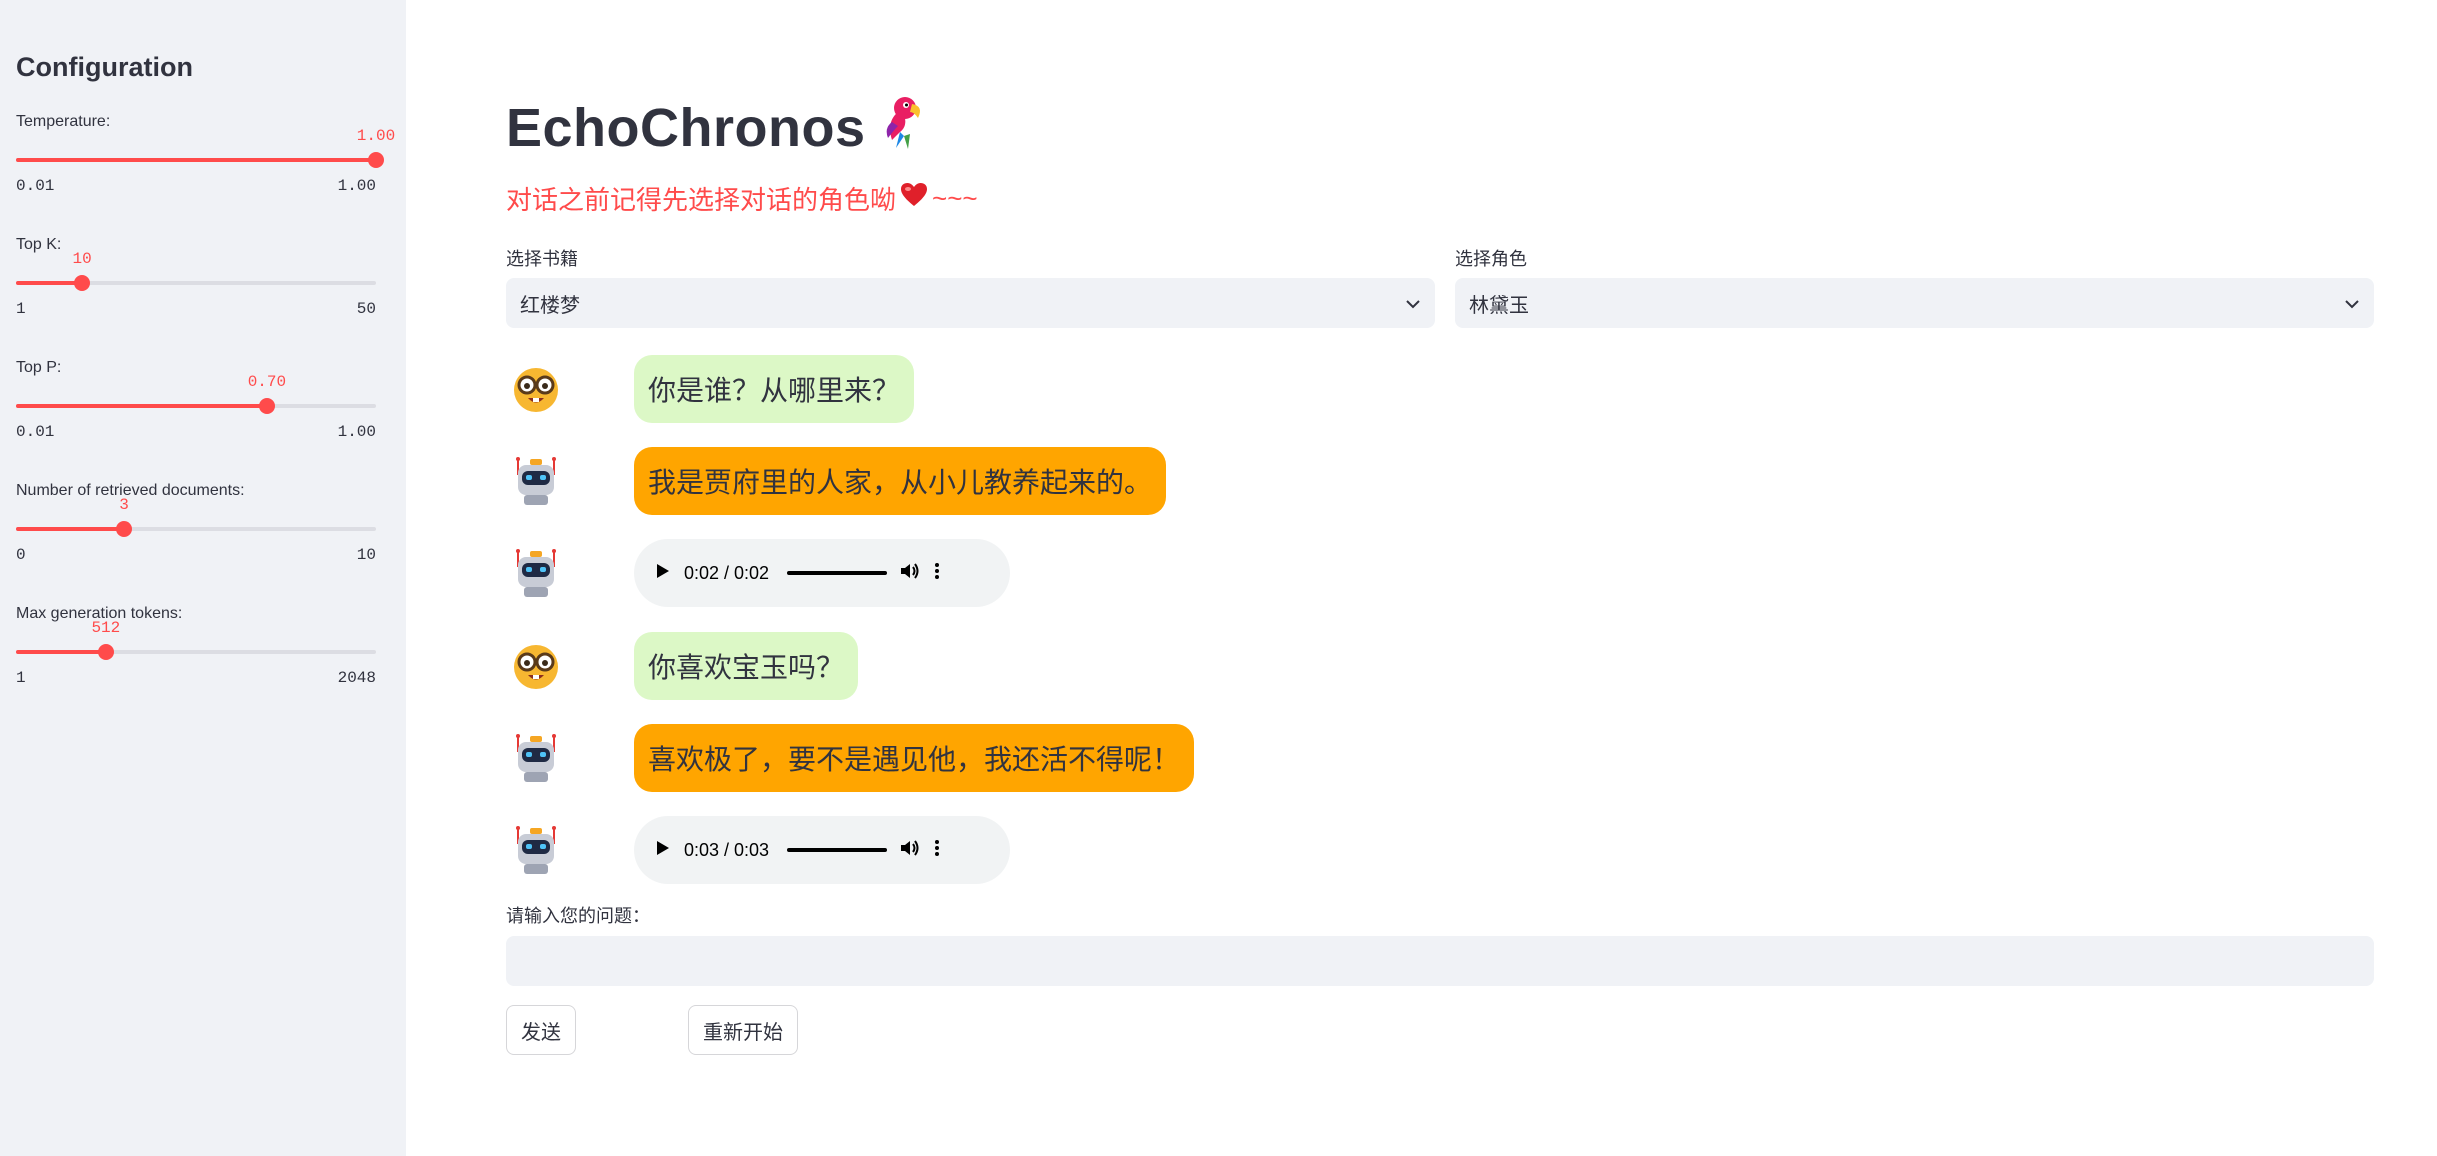 This screenshot has width=2437, height=1156. I want to click on audio-player: 0:02 / 0:02, so click(822, 573).